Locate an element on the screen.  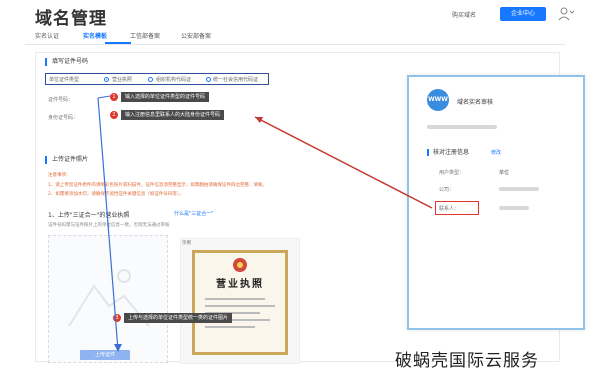
notice-line-2: 2、如需要添加水印，请确保不遮挡证件关键信息（如证件号码等）。 is located at coordinates (116, 194).